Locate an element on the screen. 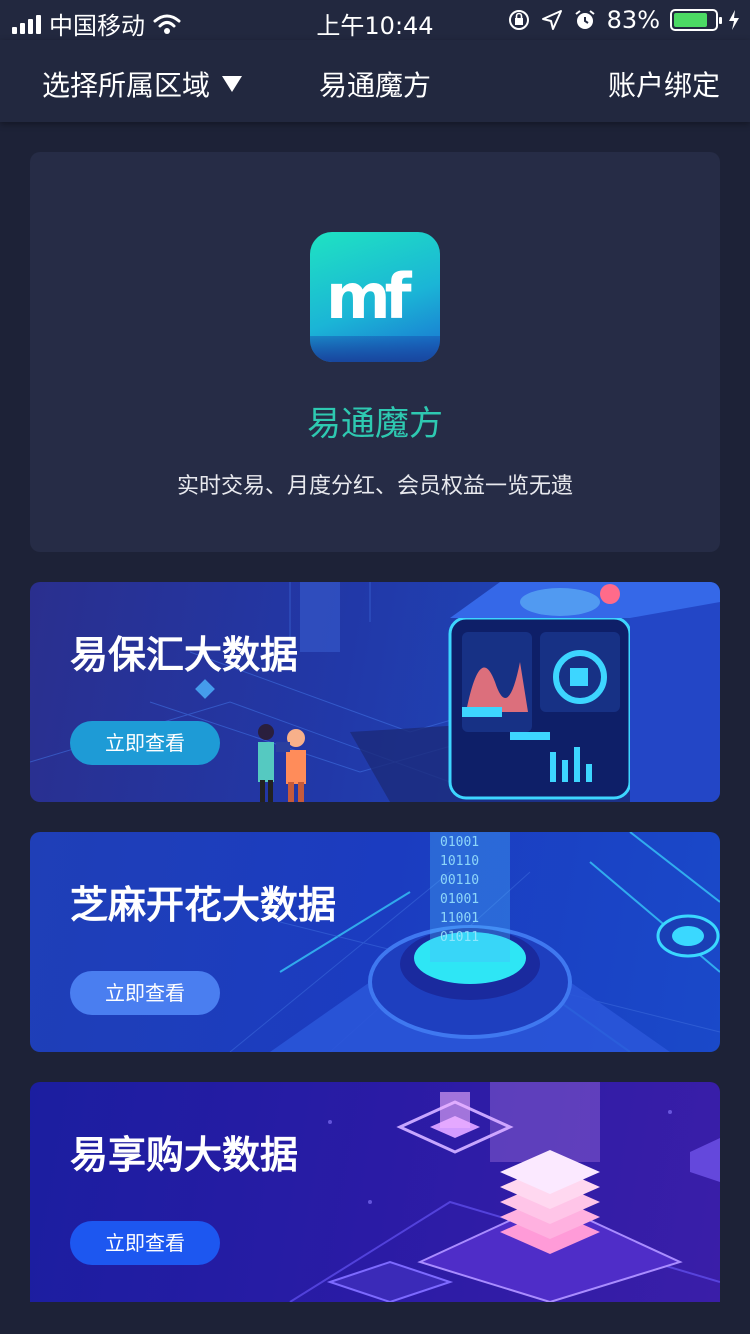 The image size is (750, 1334). alarm-icon is located at coordinates (585, 19).